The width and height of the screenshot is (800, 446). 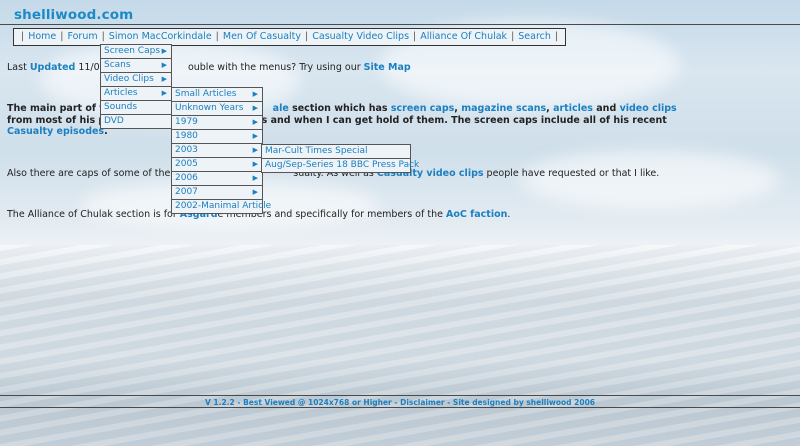 I want to click on nav-search: Search, so click(x=534, y=36).